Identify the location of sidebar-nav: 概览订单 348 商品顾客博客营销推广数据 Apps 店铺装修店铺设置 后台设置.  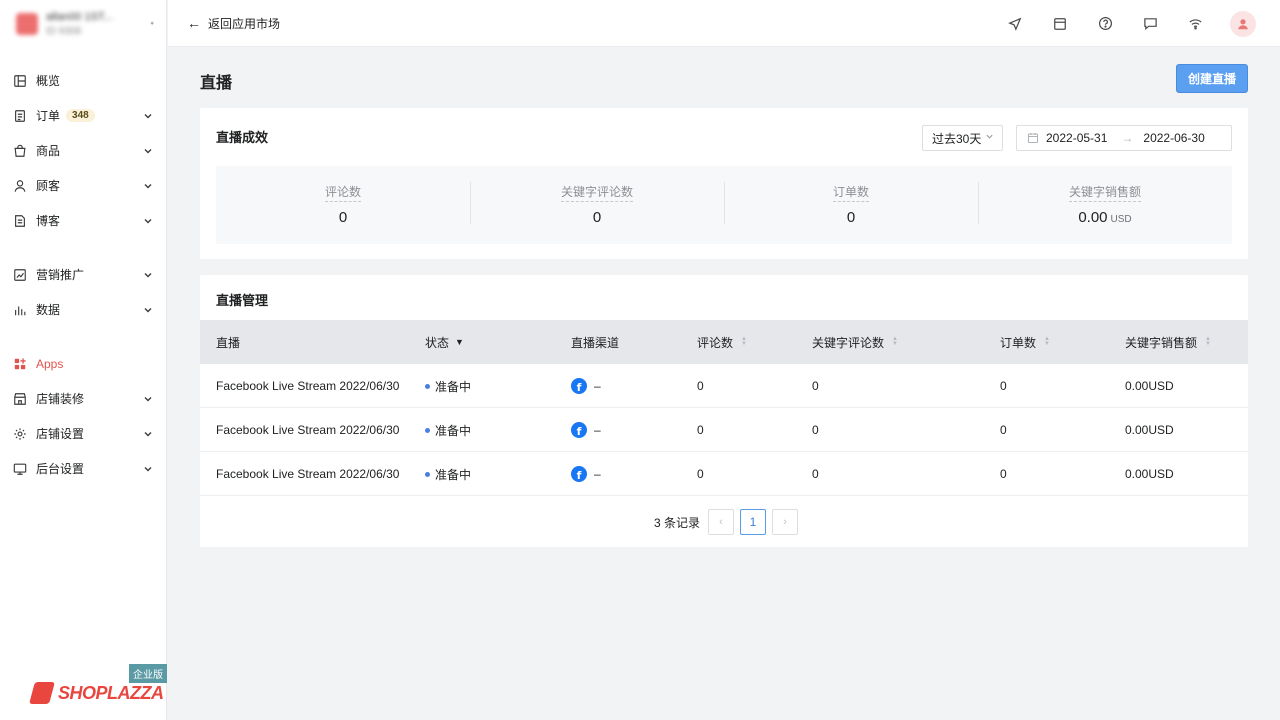
(83, 266).